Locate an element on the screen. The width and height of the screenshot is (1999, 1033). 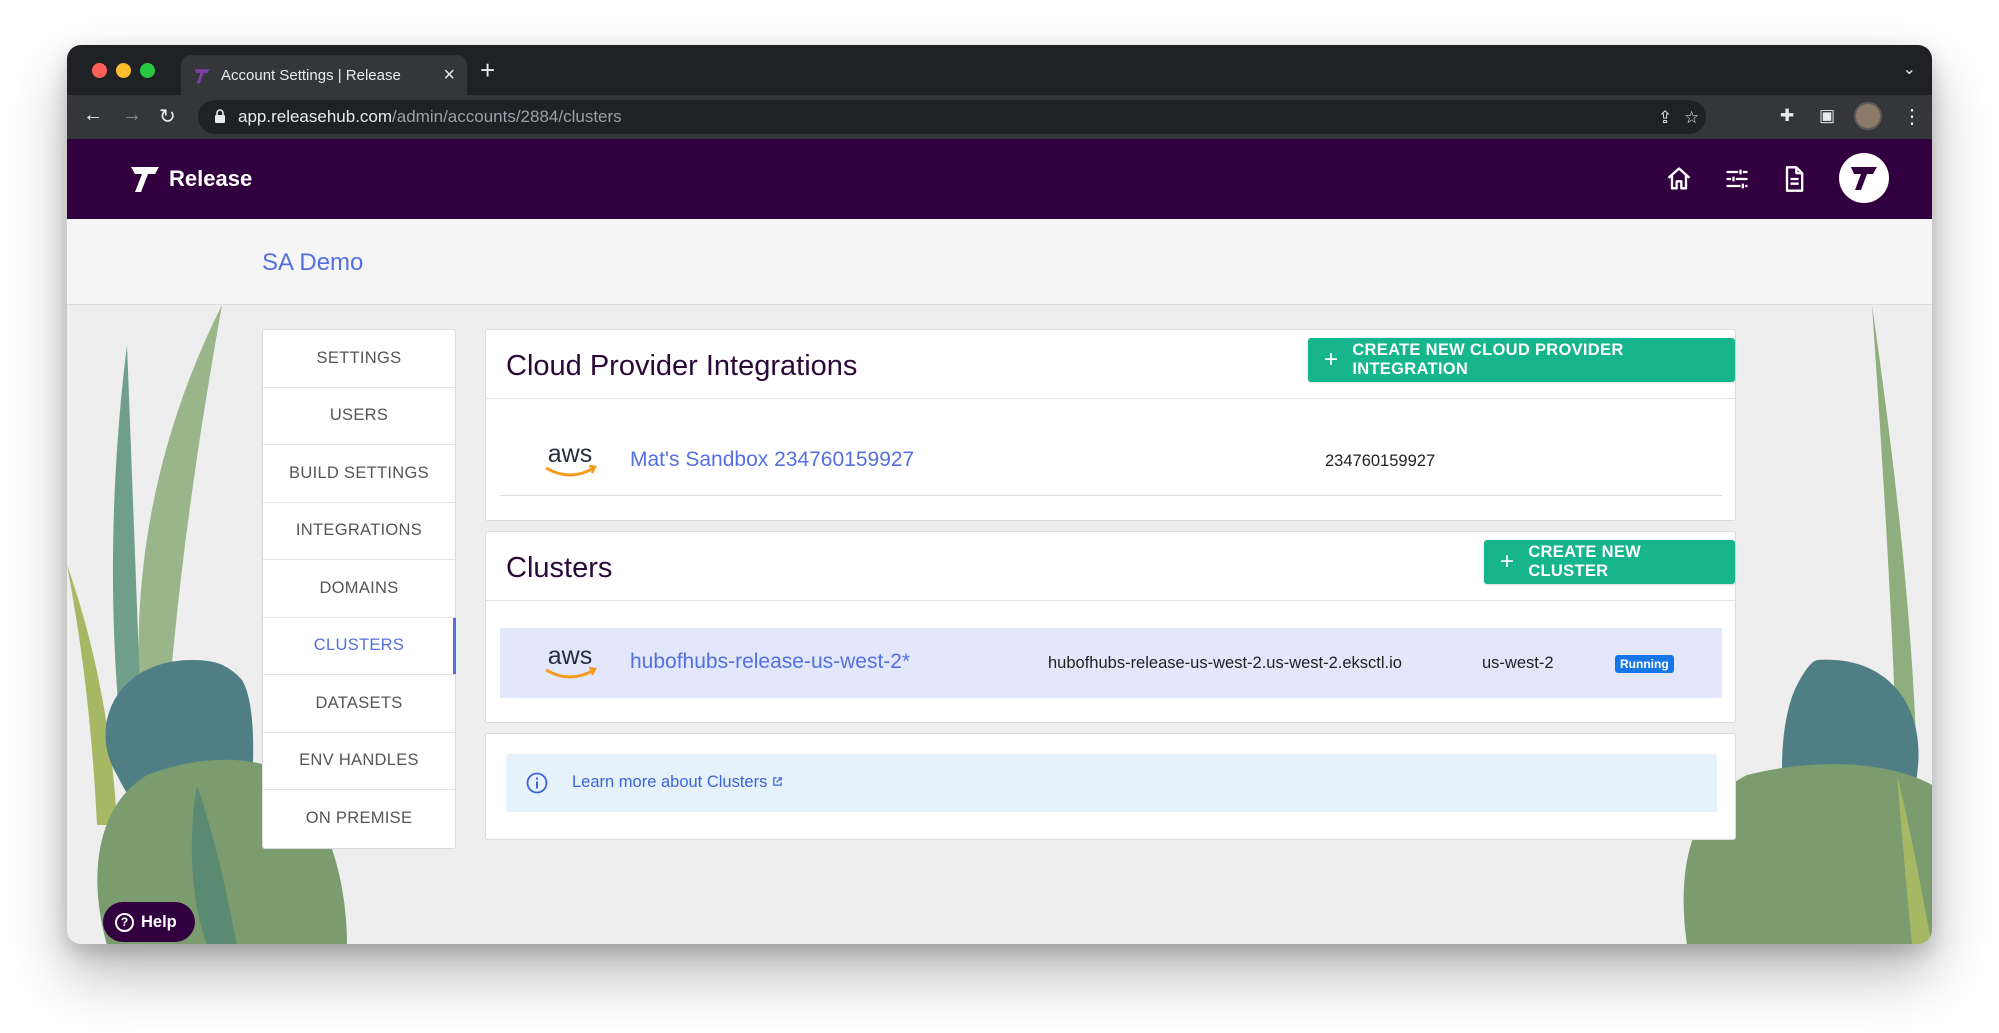
sidebar-item-build-settings: BUILD SETTINGS is located at coordinates (359, 474).